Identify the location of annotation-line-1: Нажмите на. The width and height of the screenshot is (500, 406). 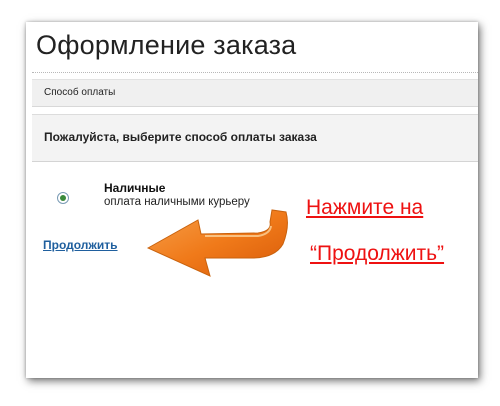
(365, 207).